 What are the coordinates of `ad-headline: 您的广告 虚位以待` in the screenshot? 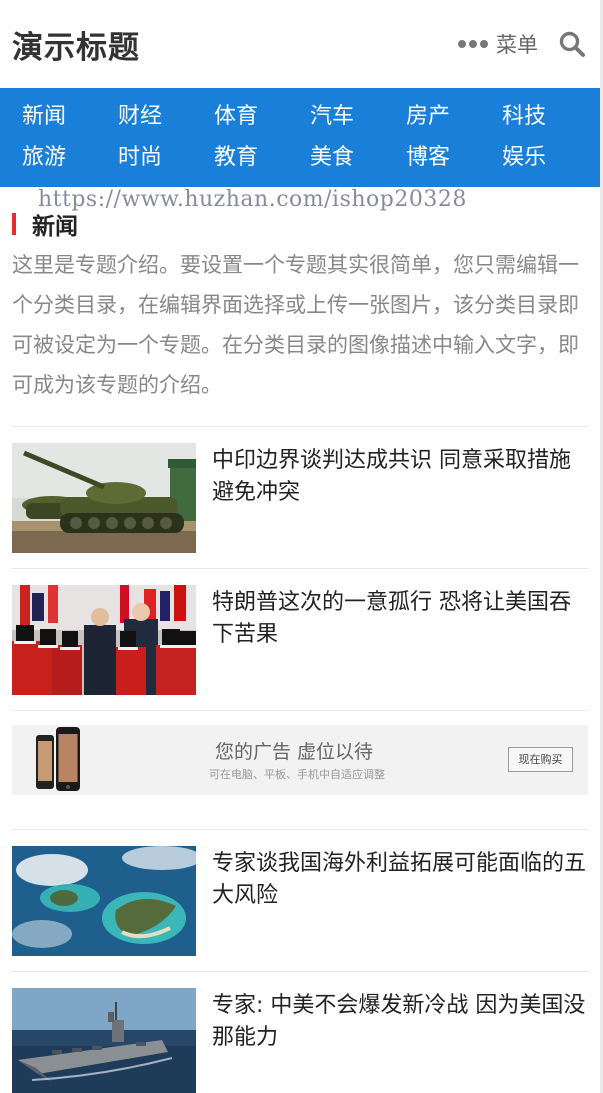 It's located at (294, 752).